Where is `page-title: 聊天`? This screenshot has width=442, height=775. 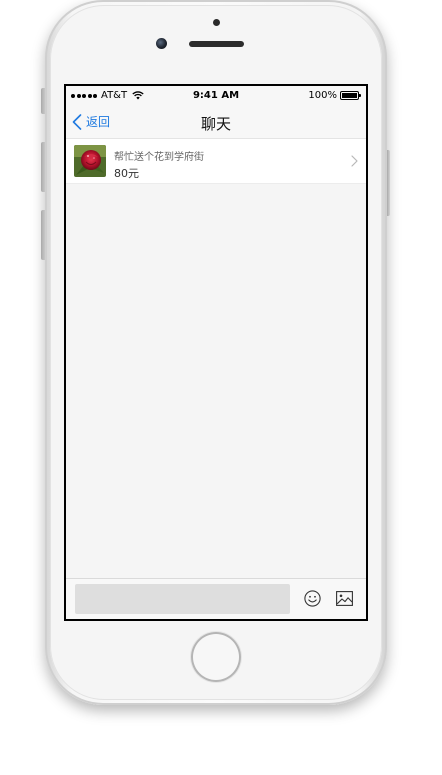
page-title: 聊天 is located at coordinates (215, 124).